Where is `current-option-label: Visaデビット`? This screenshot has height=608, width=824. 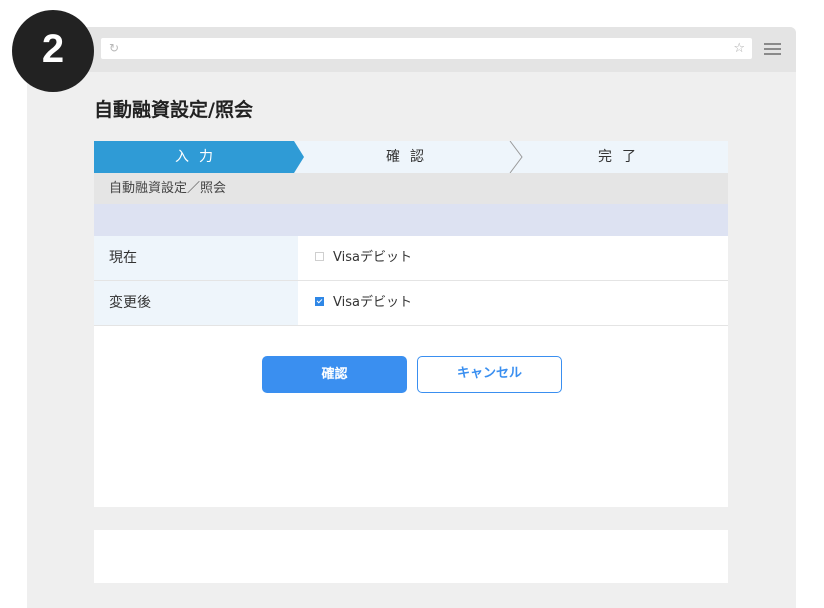
current-option-label: Visaデビット is located at coordinates (372, 257).